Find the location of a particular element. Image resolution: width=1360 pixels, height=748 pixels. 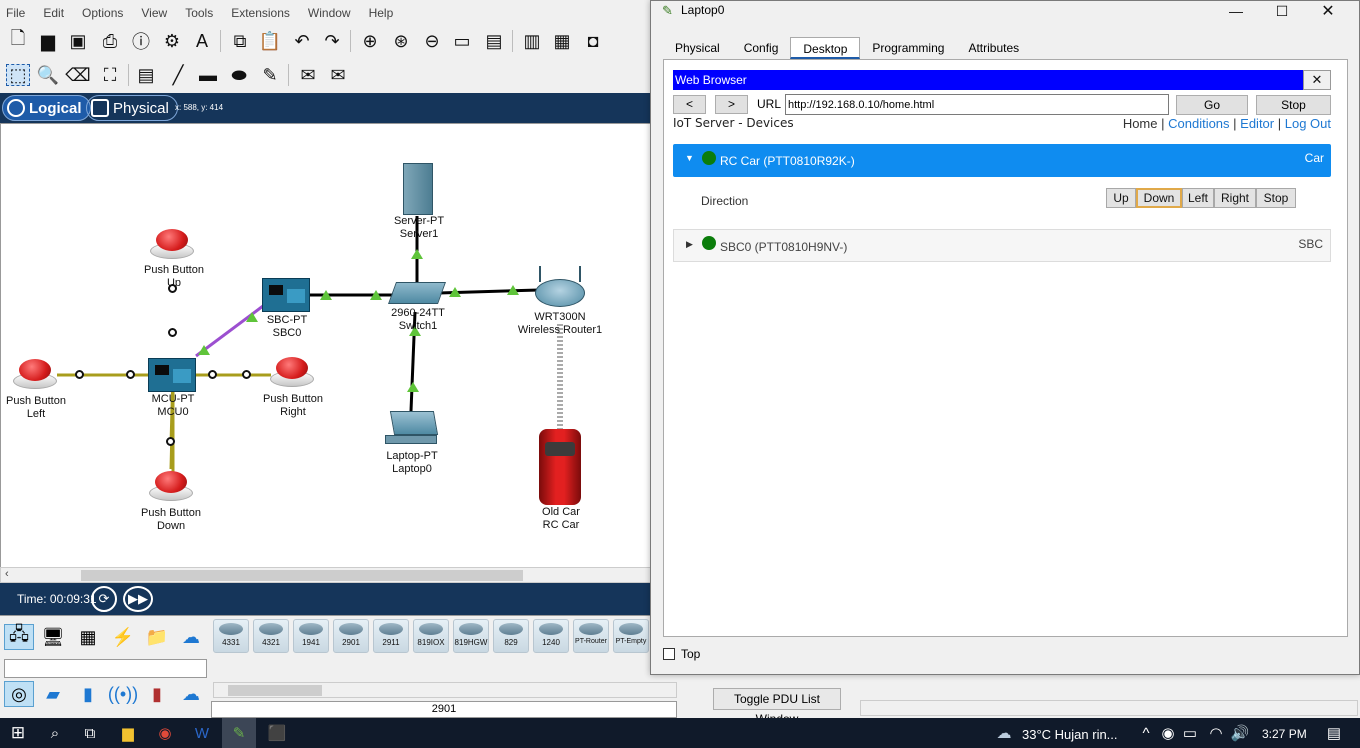

laptop-device is located at coordinates (414, 423).